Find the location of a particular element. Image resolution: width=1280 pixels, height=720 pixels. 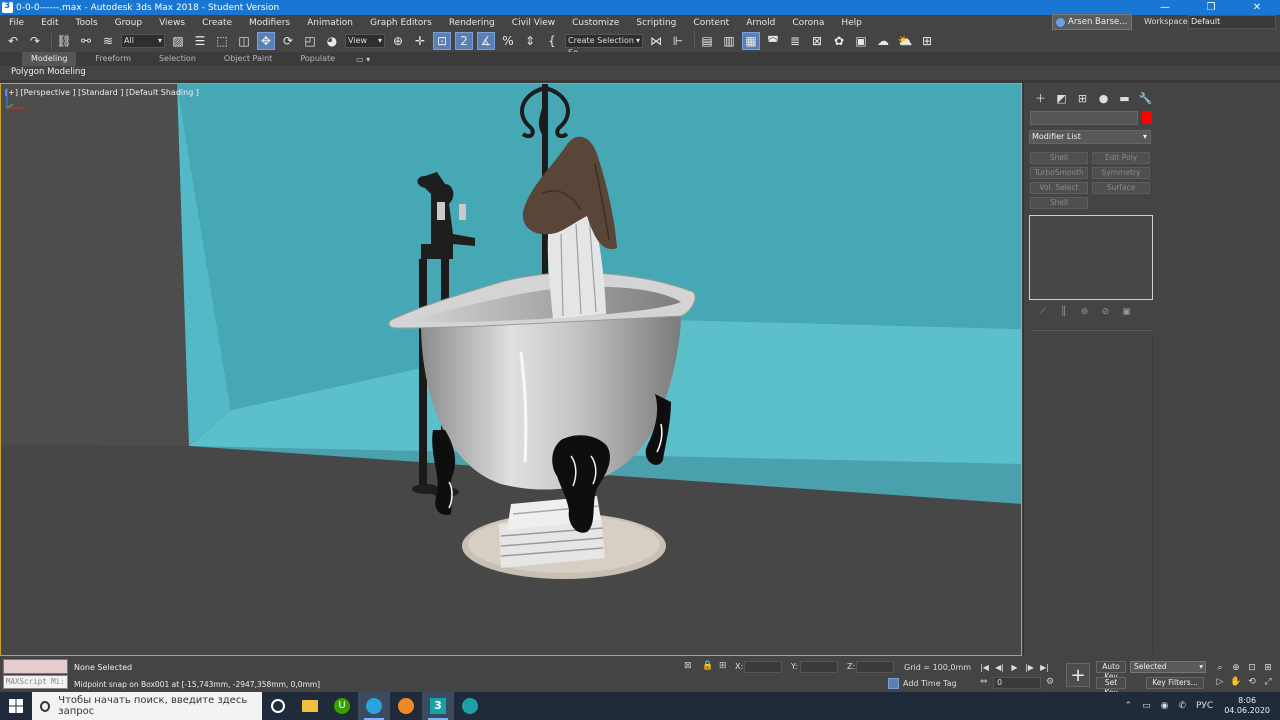

tray-overflow-icon: ⌃ is located at coordinates (1129, 706).